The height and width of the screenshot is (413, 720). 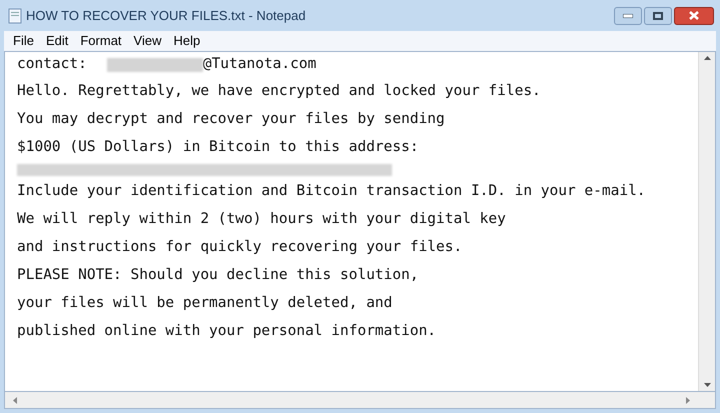 What do you see at coordinates (15, 16) in the screenshot?
I see `notepad-icon` at bounding box center [15, 16].